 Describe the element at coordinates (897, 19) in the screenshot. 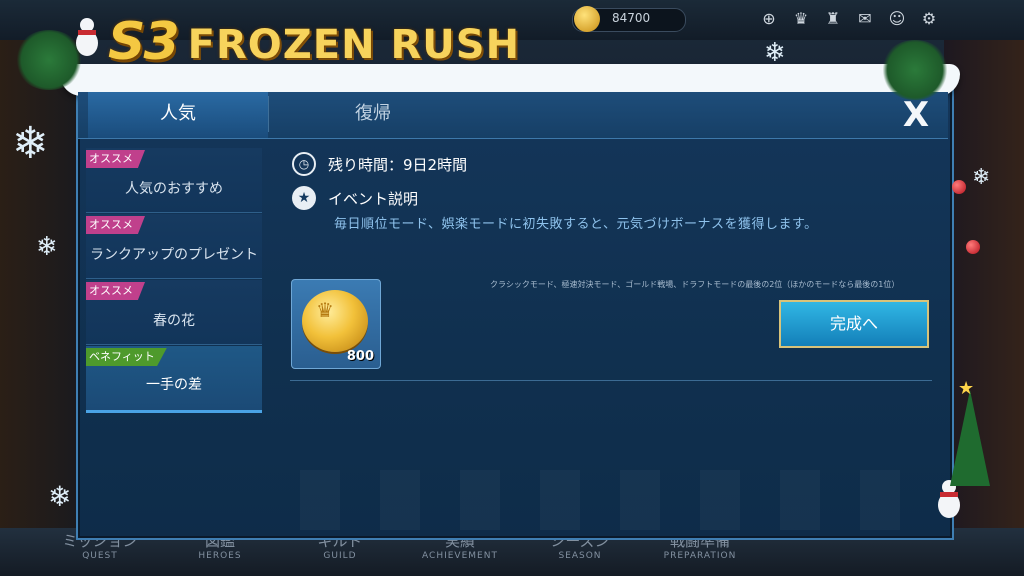

I see `friends-icon: ☺` at that location.